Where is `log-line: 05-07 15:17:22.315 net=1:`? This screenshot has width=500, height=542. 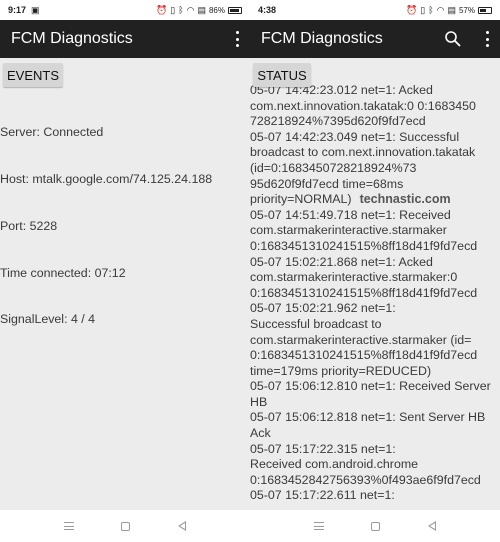 log-line: 05-07 15:17:22.315 net=1: is located at coordinates (323, 448).